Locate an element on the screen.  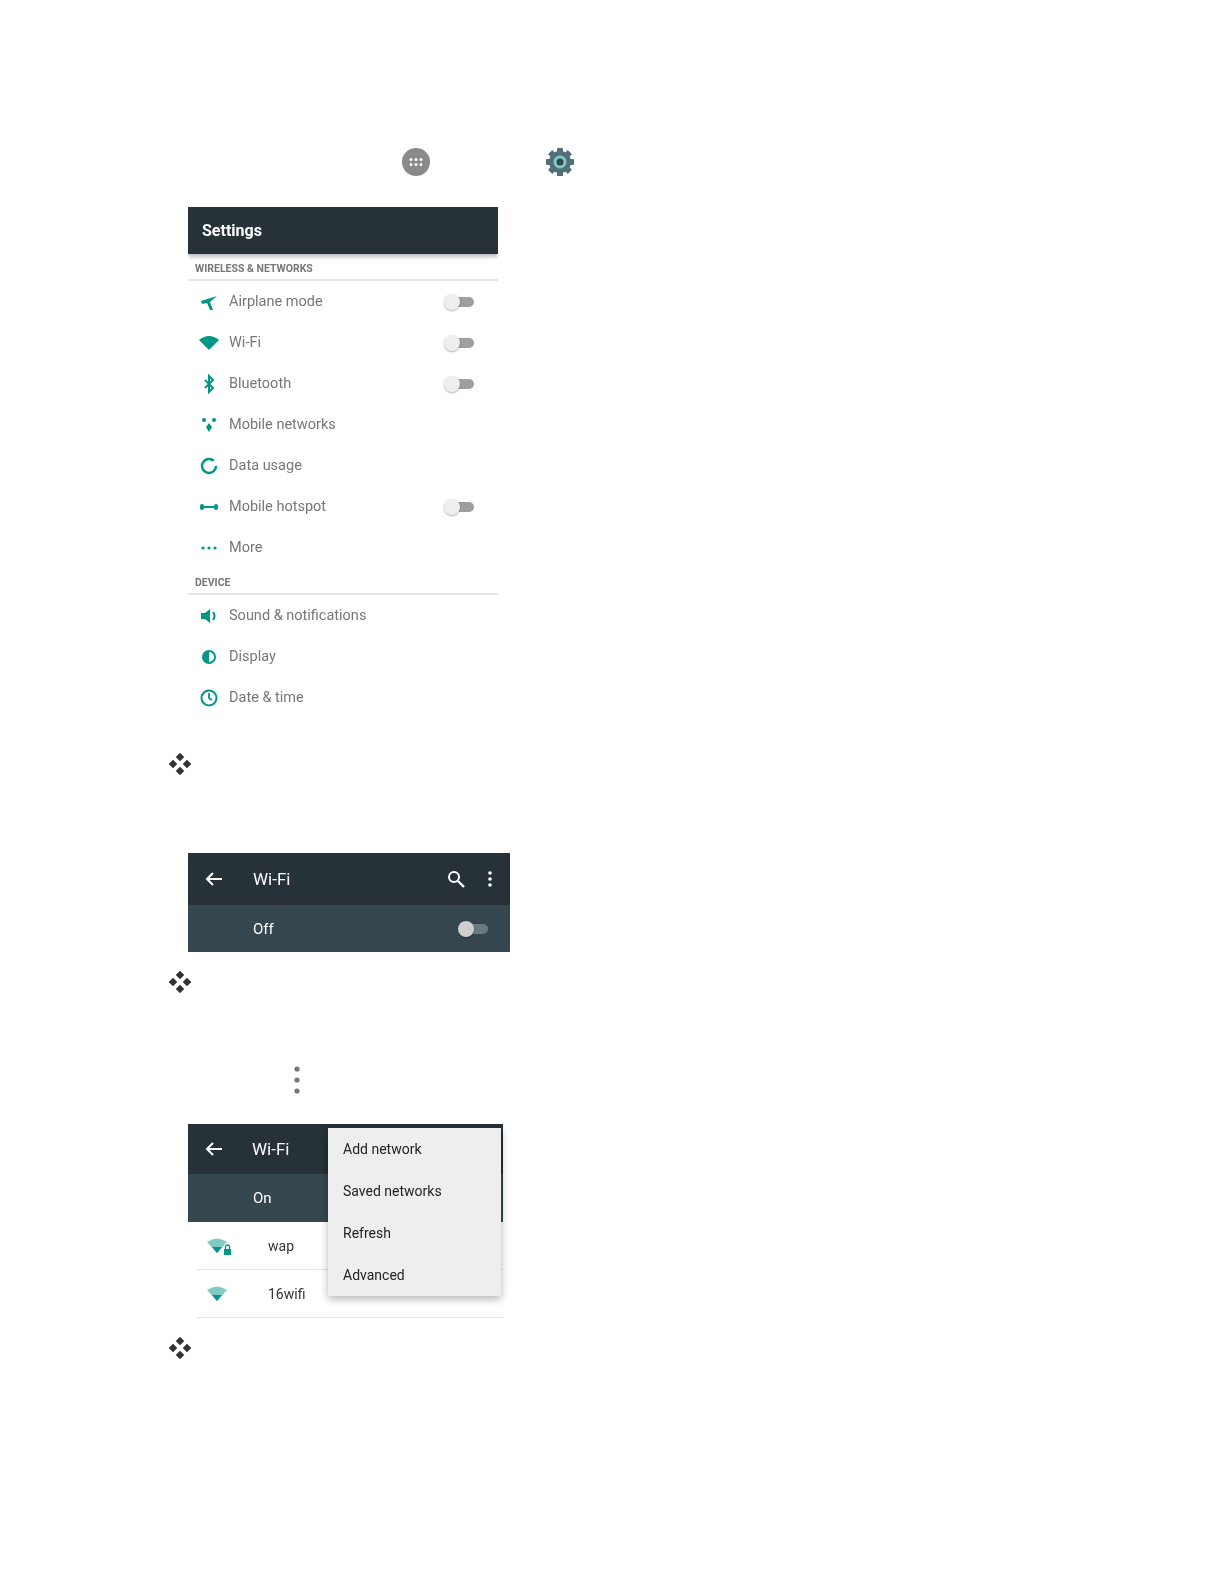
setting-label: Mobile networks is located at coordinates (363, 424).